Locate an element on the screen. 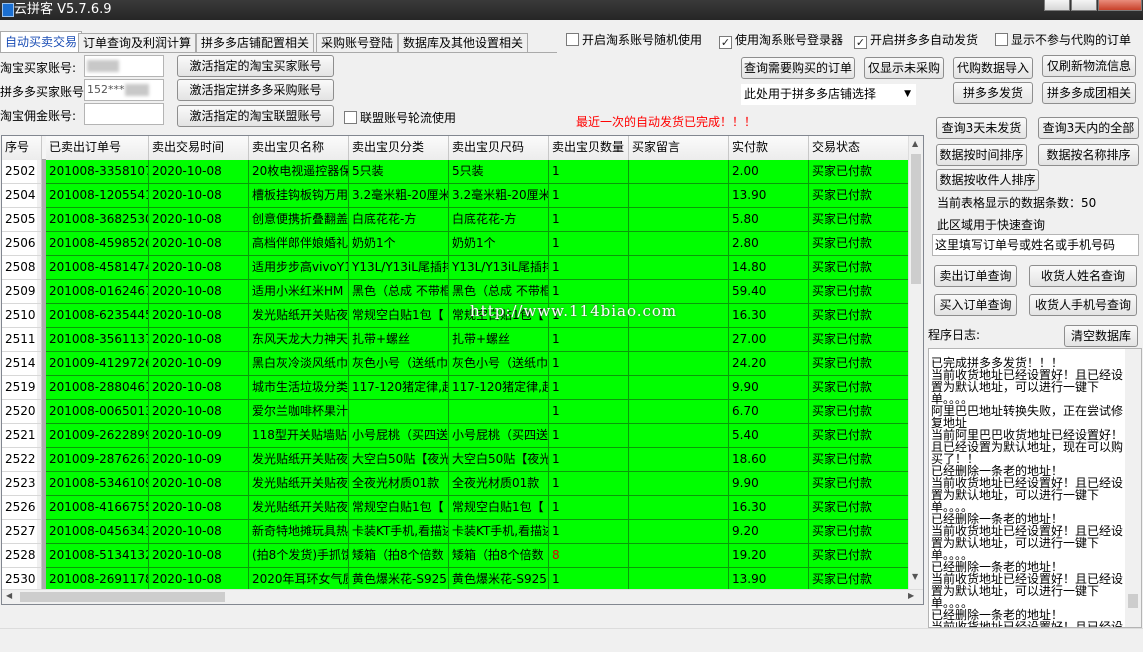 This screenshot has height=652, width=1143. table-cell: 117-120猪定律,起 is located at coordinates (499, 388).